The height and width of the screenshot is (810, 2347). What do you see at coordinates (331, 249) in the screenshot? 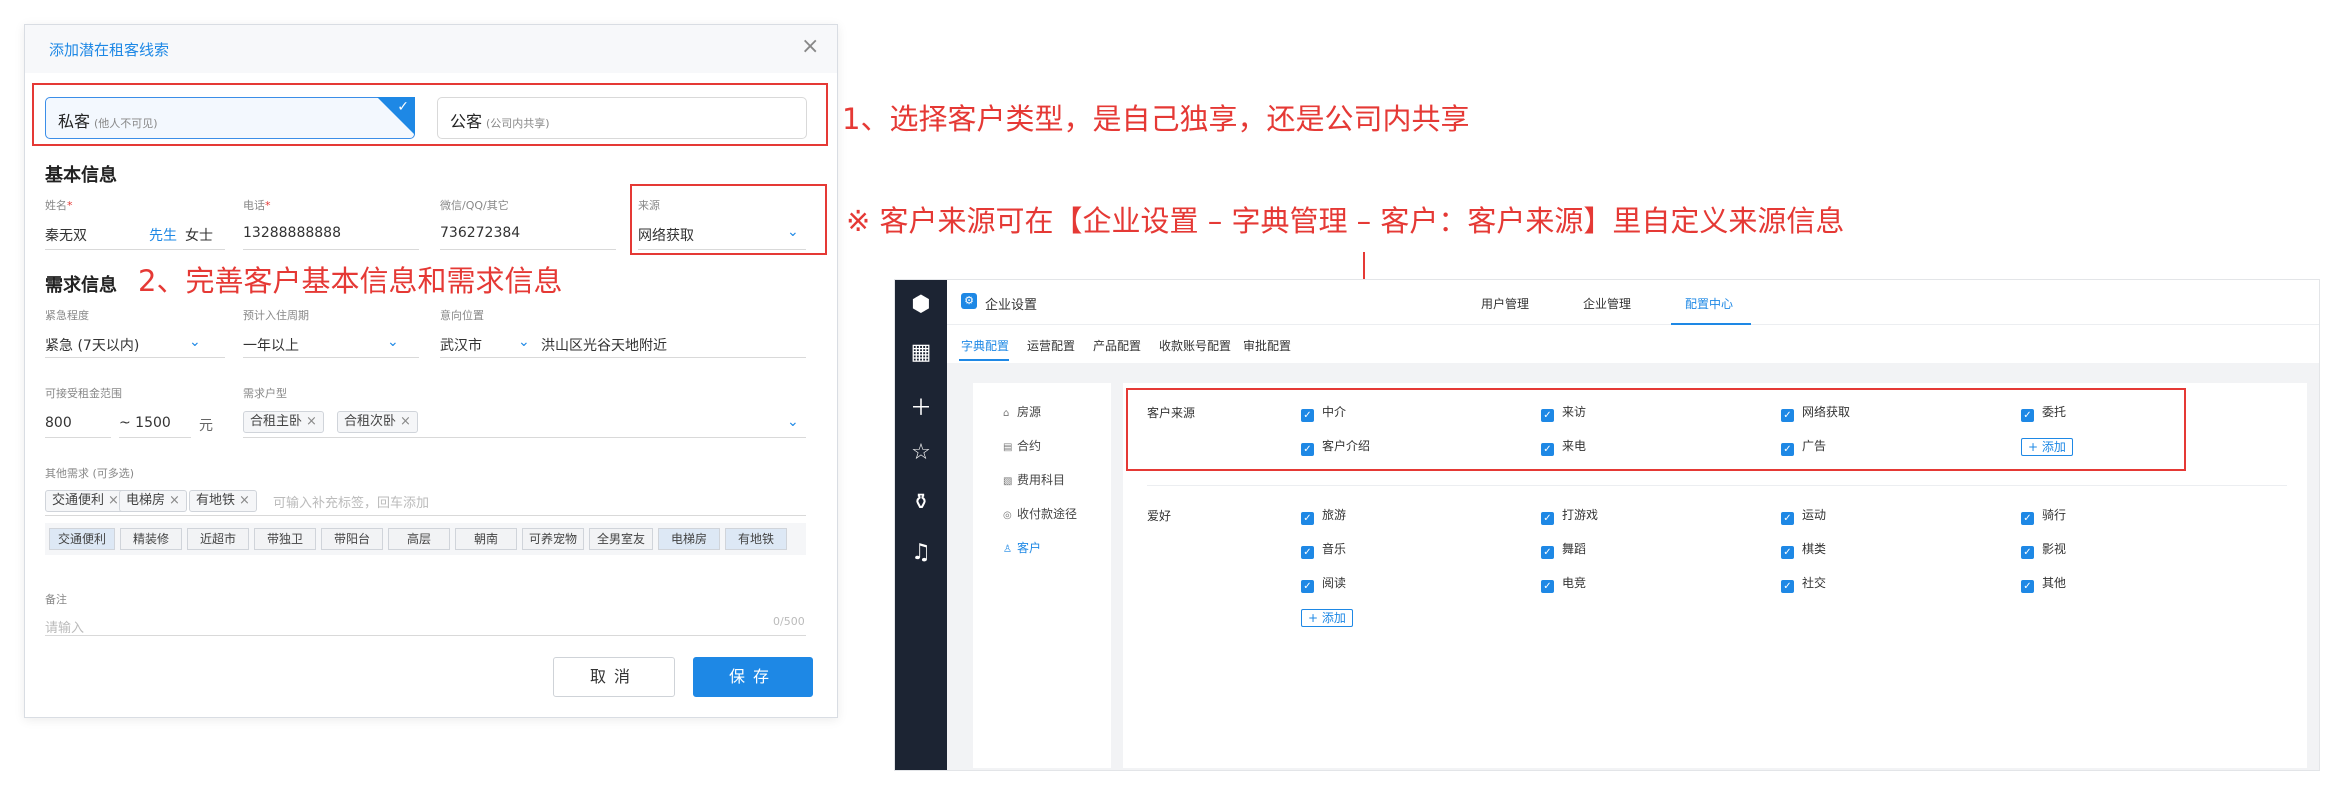
I see `phone-underline` at bounding box center [331, 249].